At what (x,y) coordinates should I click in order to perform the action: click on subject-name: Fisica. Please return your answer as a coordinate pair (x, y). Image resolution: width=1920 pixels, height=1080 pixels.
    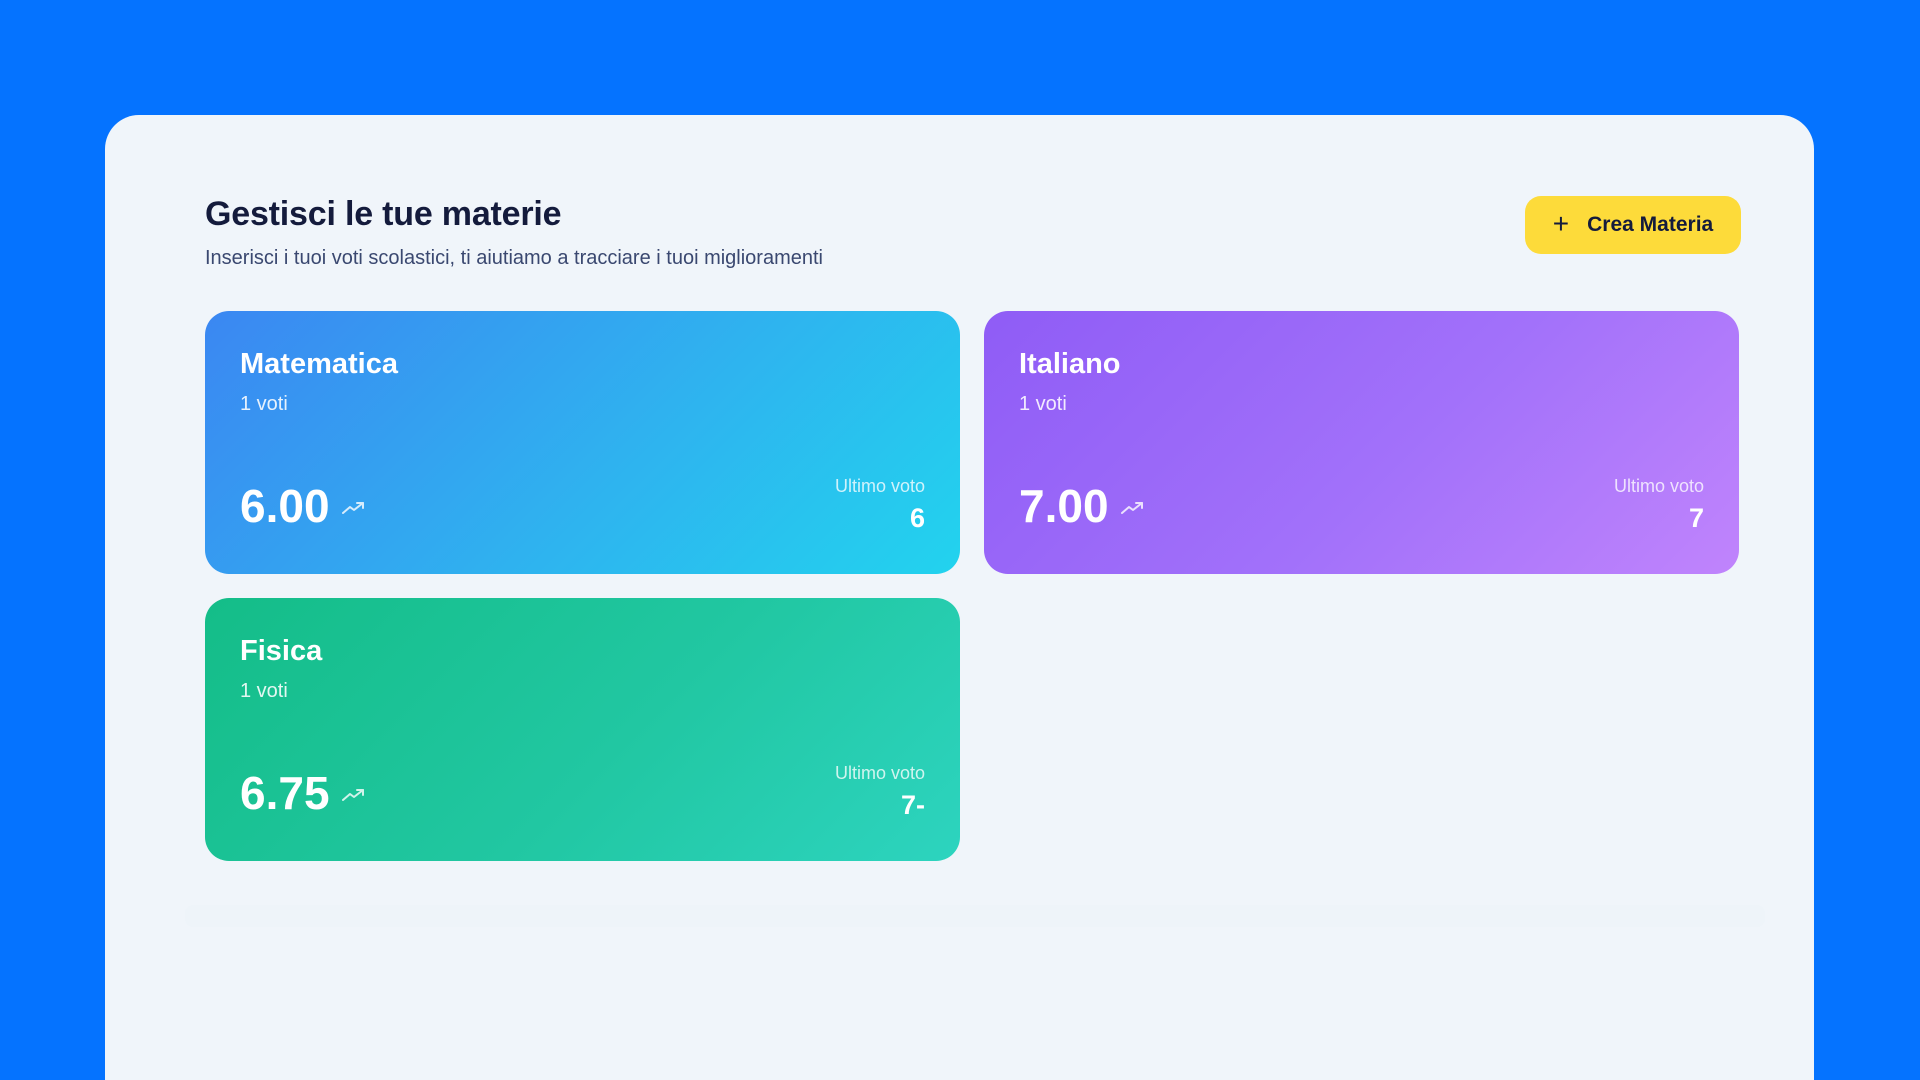
    Looking at the image, I should click on (281, 651).